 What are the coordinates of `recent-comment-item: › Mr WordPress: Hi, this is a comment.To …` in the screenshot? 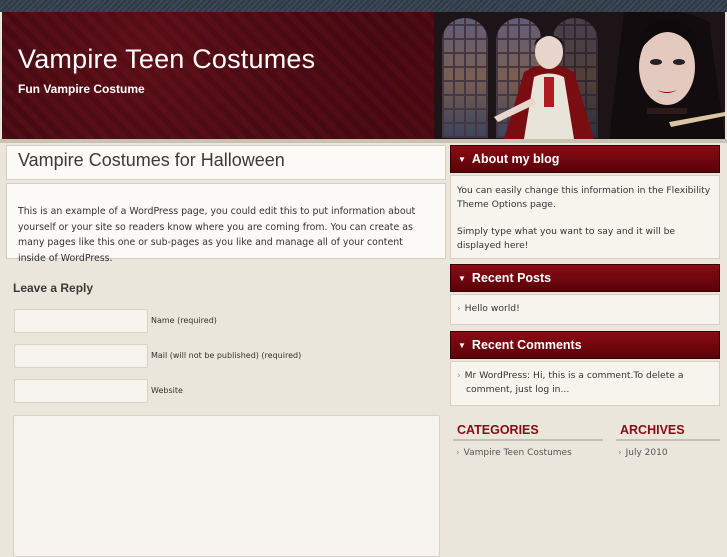 It's located at (585, 383).